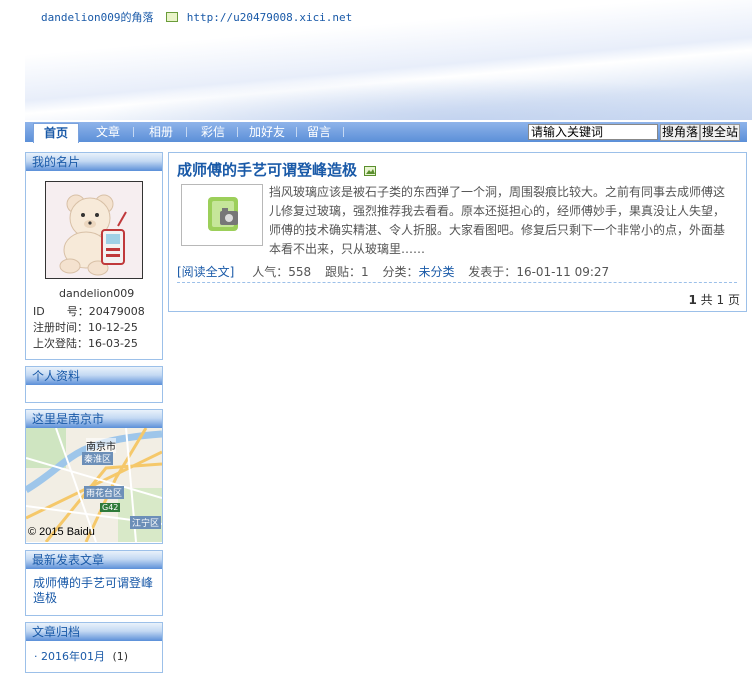  What do you see at coordinates (386, 132) in the screenshot?
I see `nav-bar: 首页 文章 相册 彩信 加好友 留言 请输入关键词 搜角落 搜全站` at bounding box center [386, 132].